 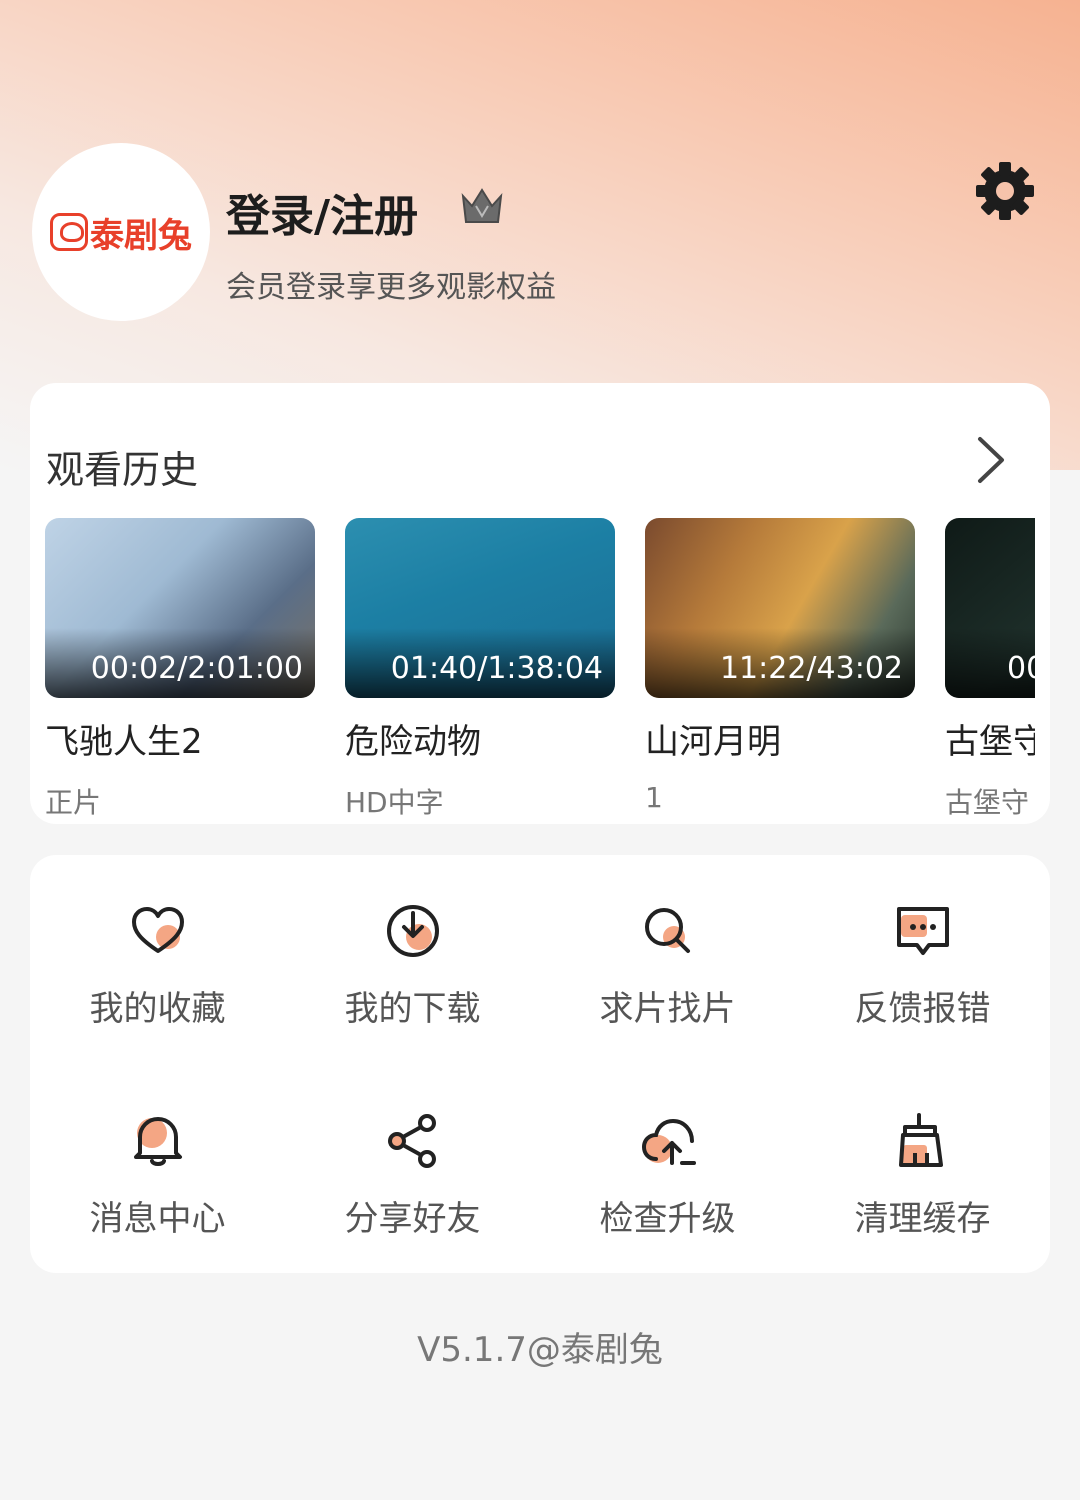 What do you see at coordinates (654, 797) in the screenshot?
I see `video-episode-tag: 1` at bounding box center [654, 797].